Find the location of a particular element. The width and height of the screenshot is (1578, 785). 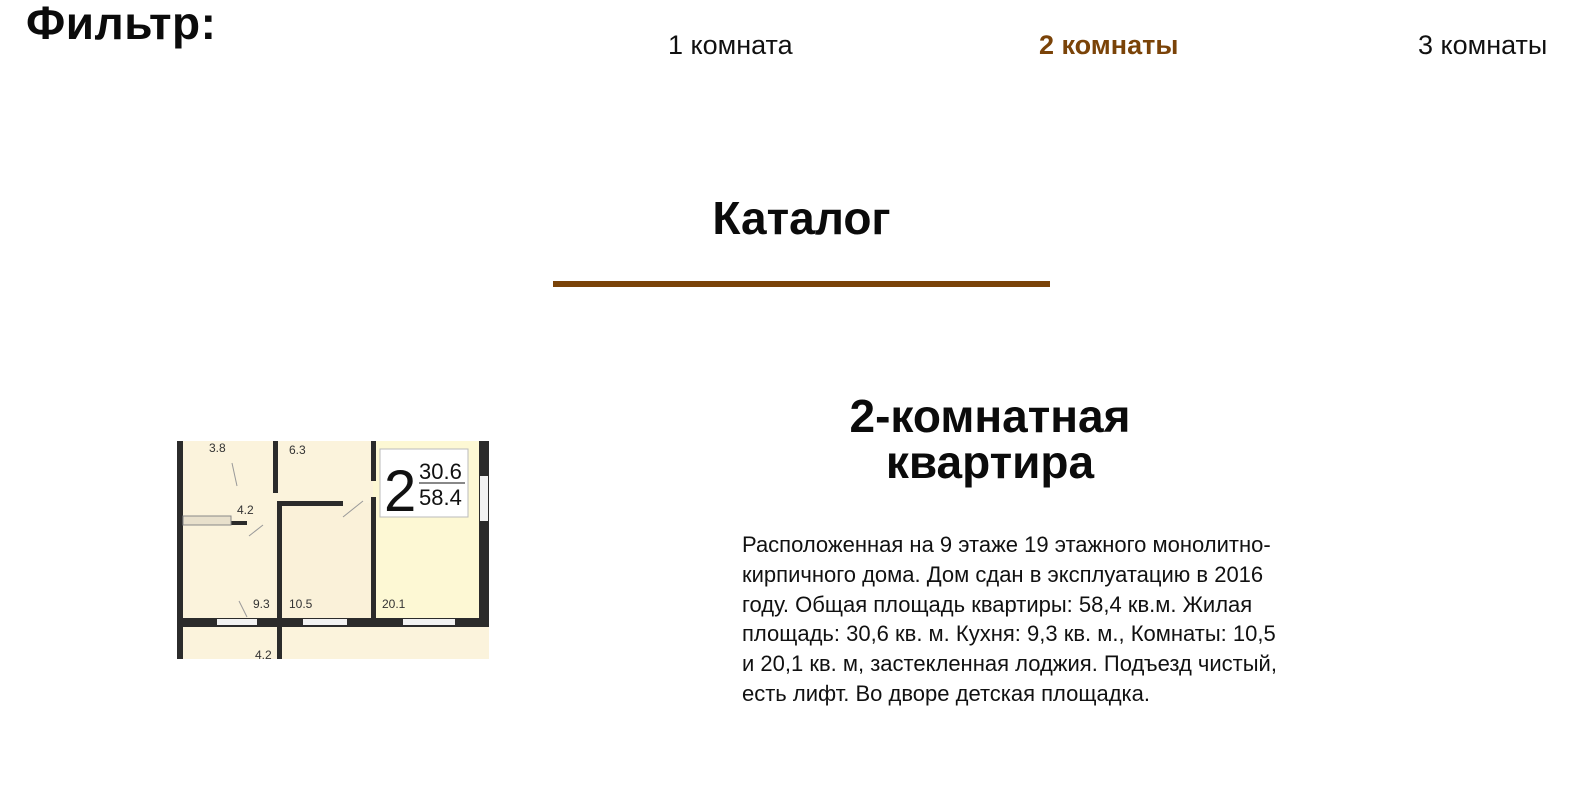

plan-kitchen-counter is located at coordinates (207, 520).